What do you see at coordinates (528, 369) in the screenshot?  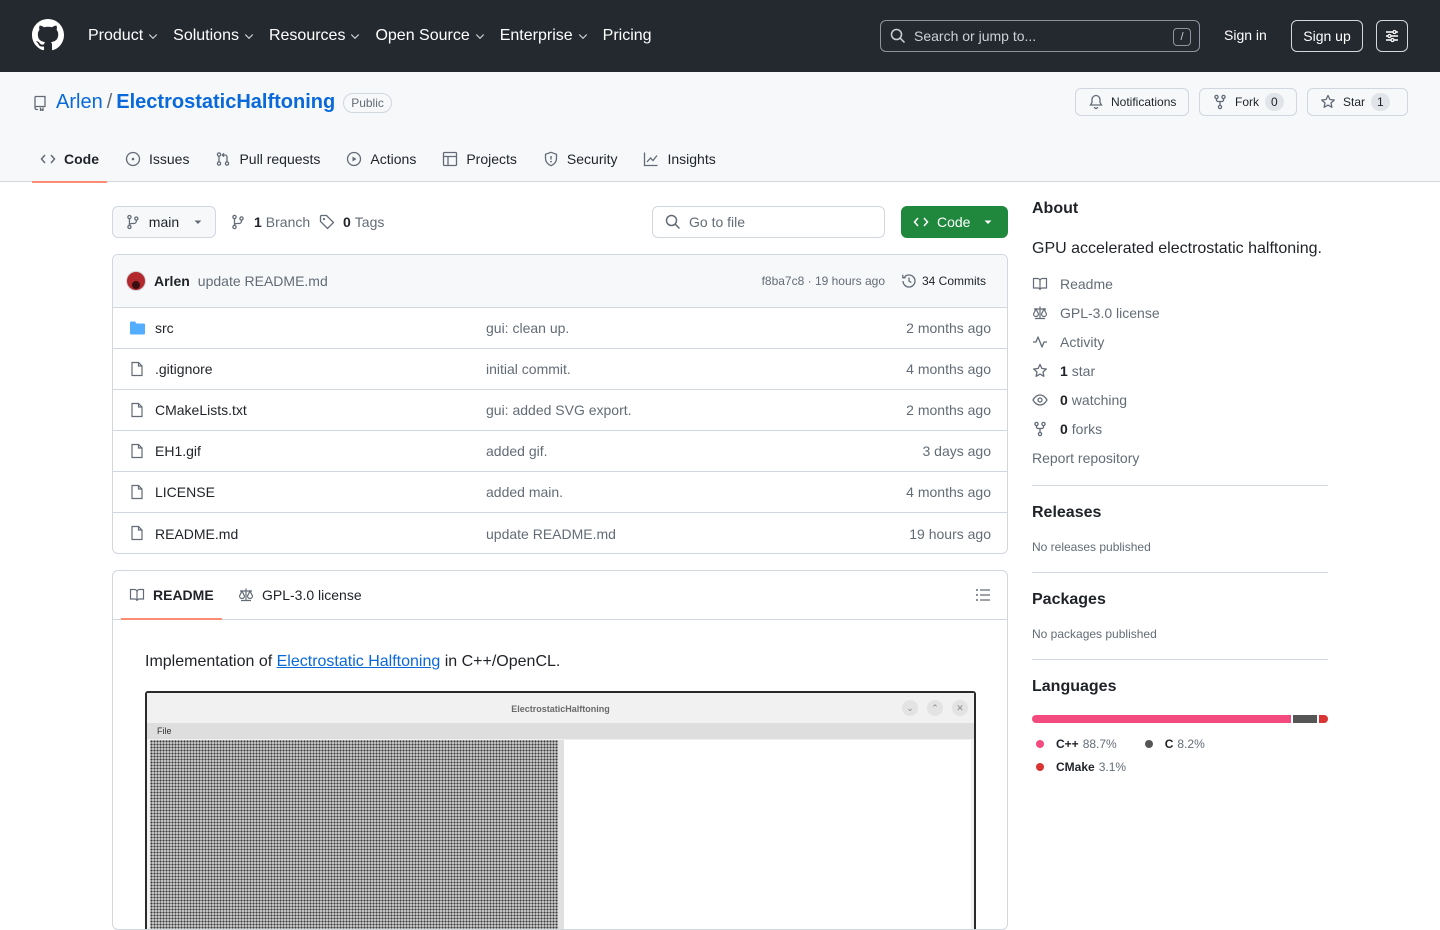 I see `file-commit-message: initial commit.` at bounding box center [528, 369].